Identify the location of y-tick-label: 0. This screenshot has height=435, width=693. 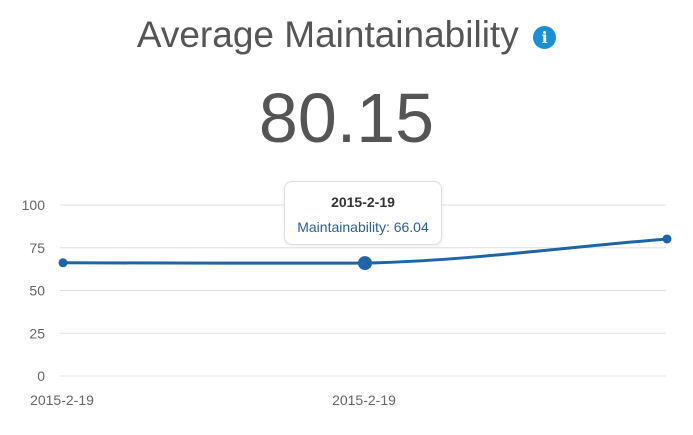
(41, 376).